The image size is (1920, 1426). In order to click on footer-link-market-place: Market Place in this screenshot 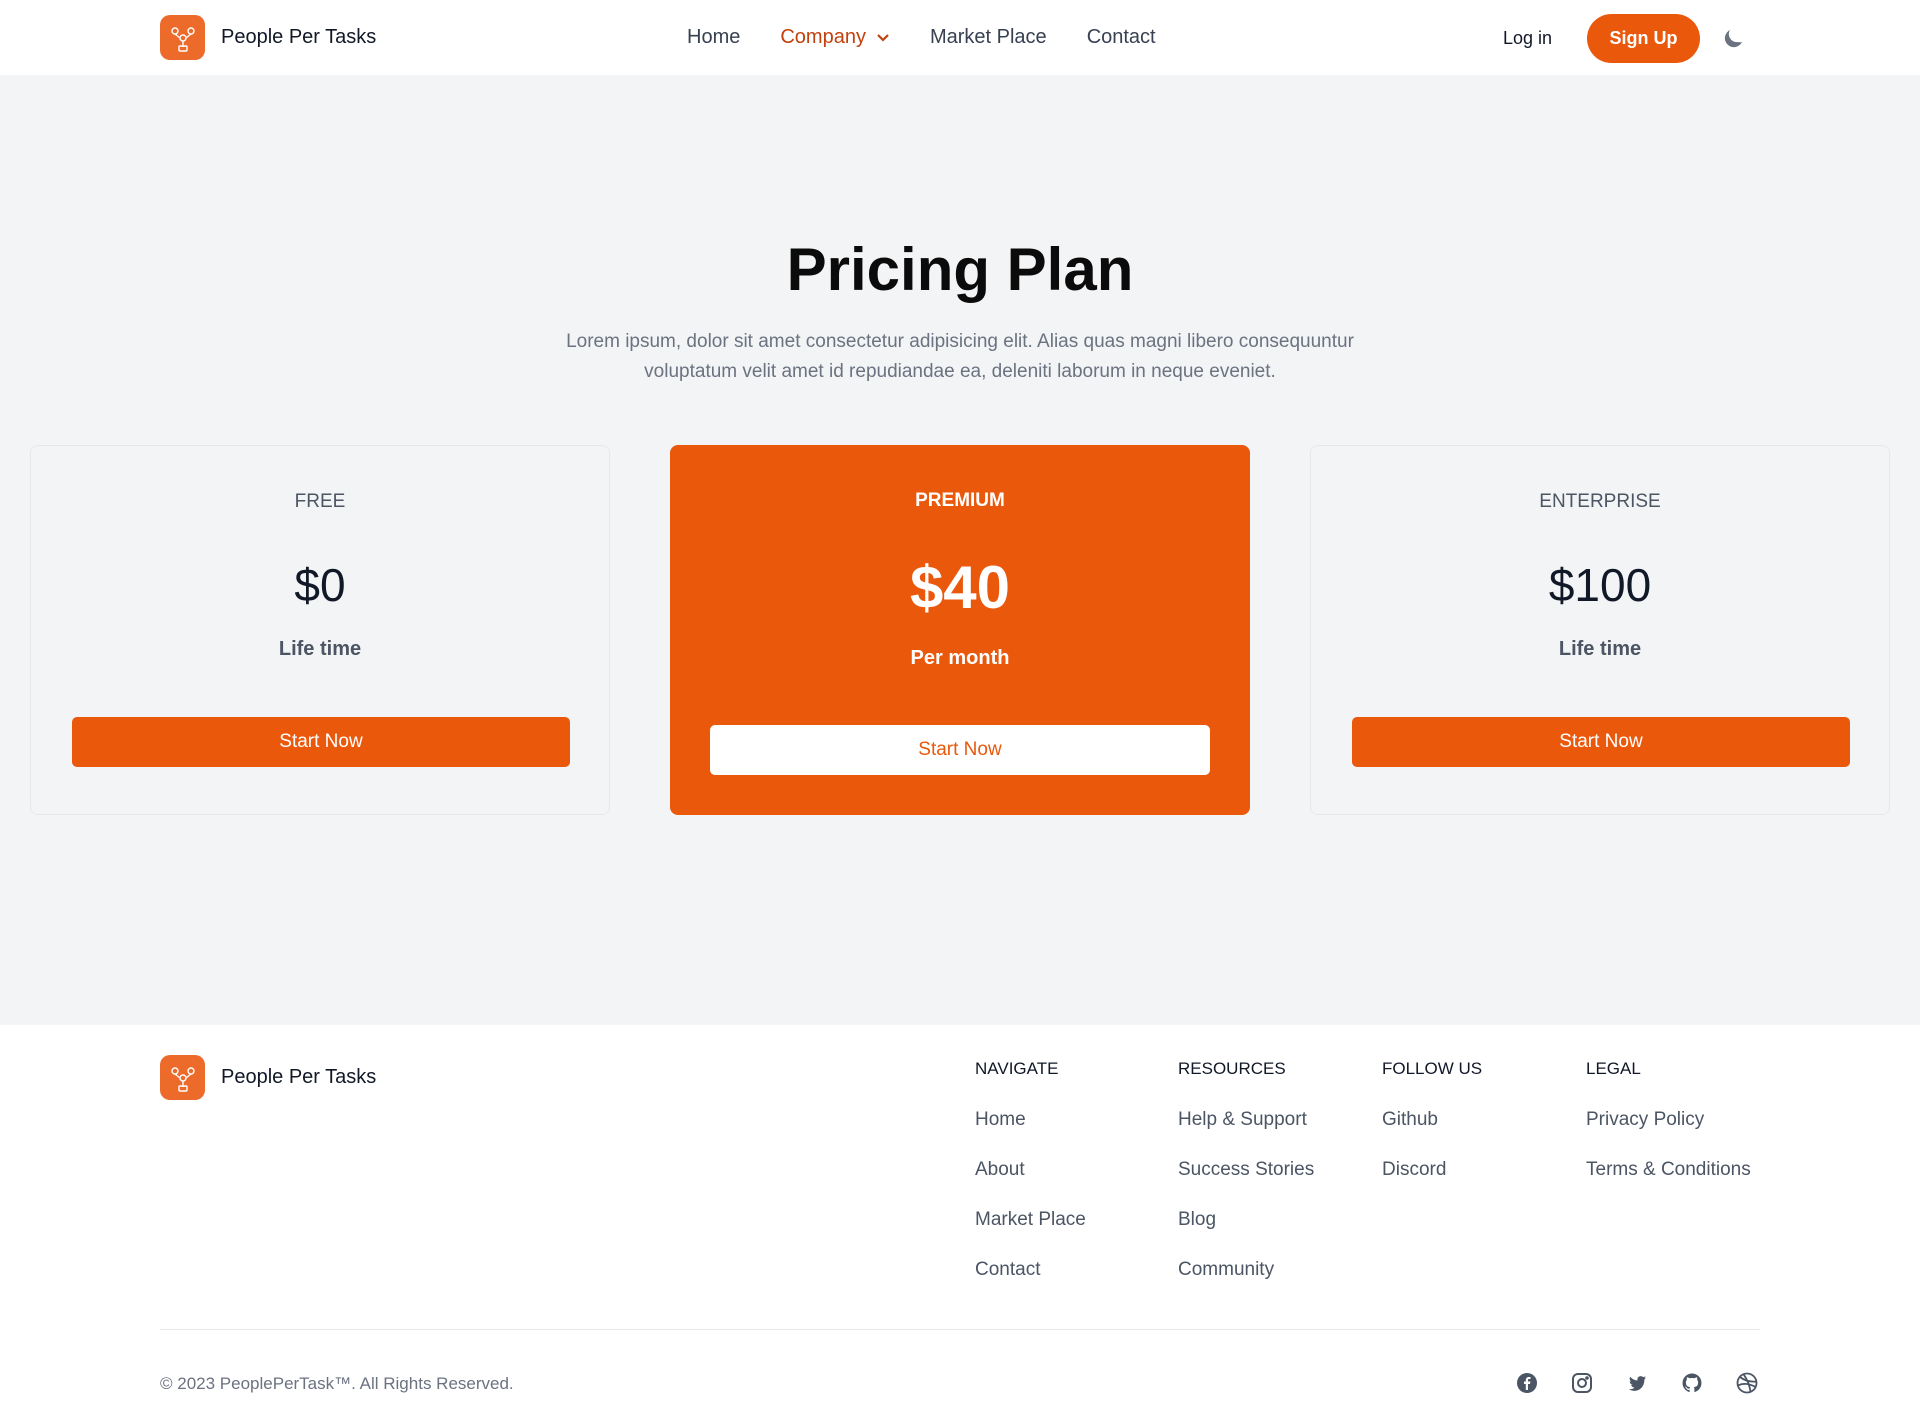, I will do `click(1030, 1234)`.